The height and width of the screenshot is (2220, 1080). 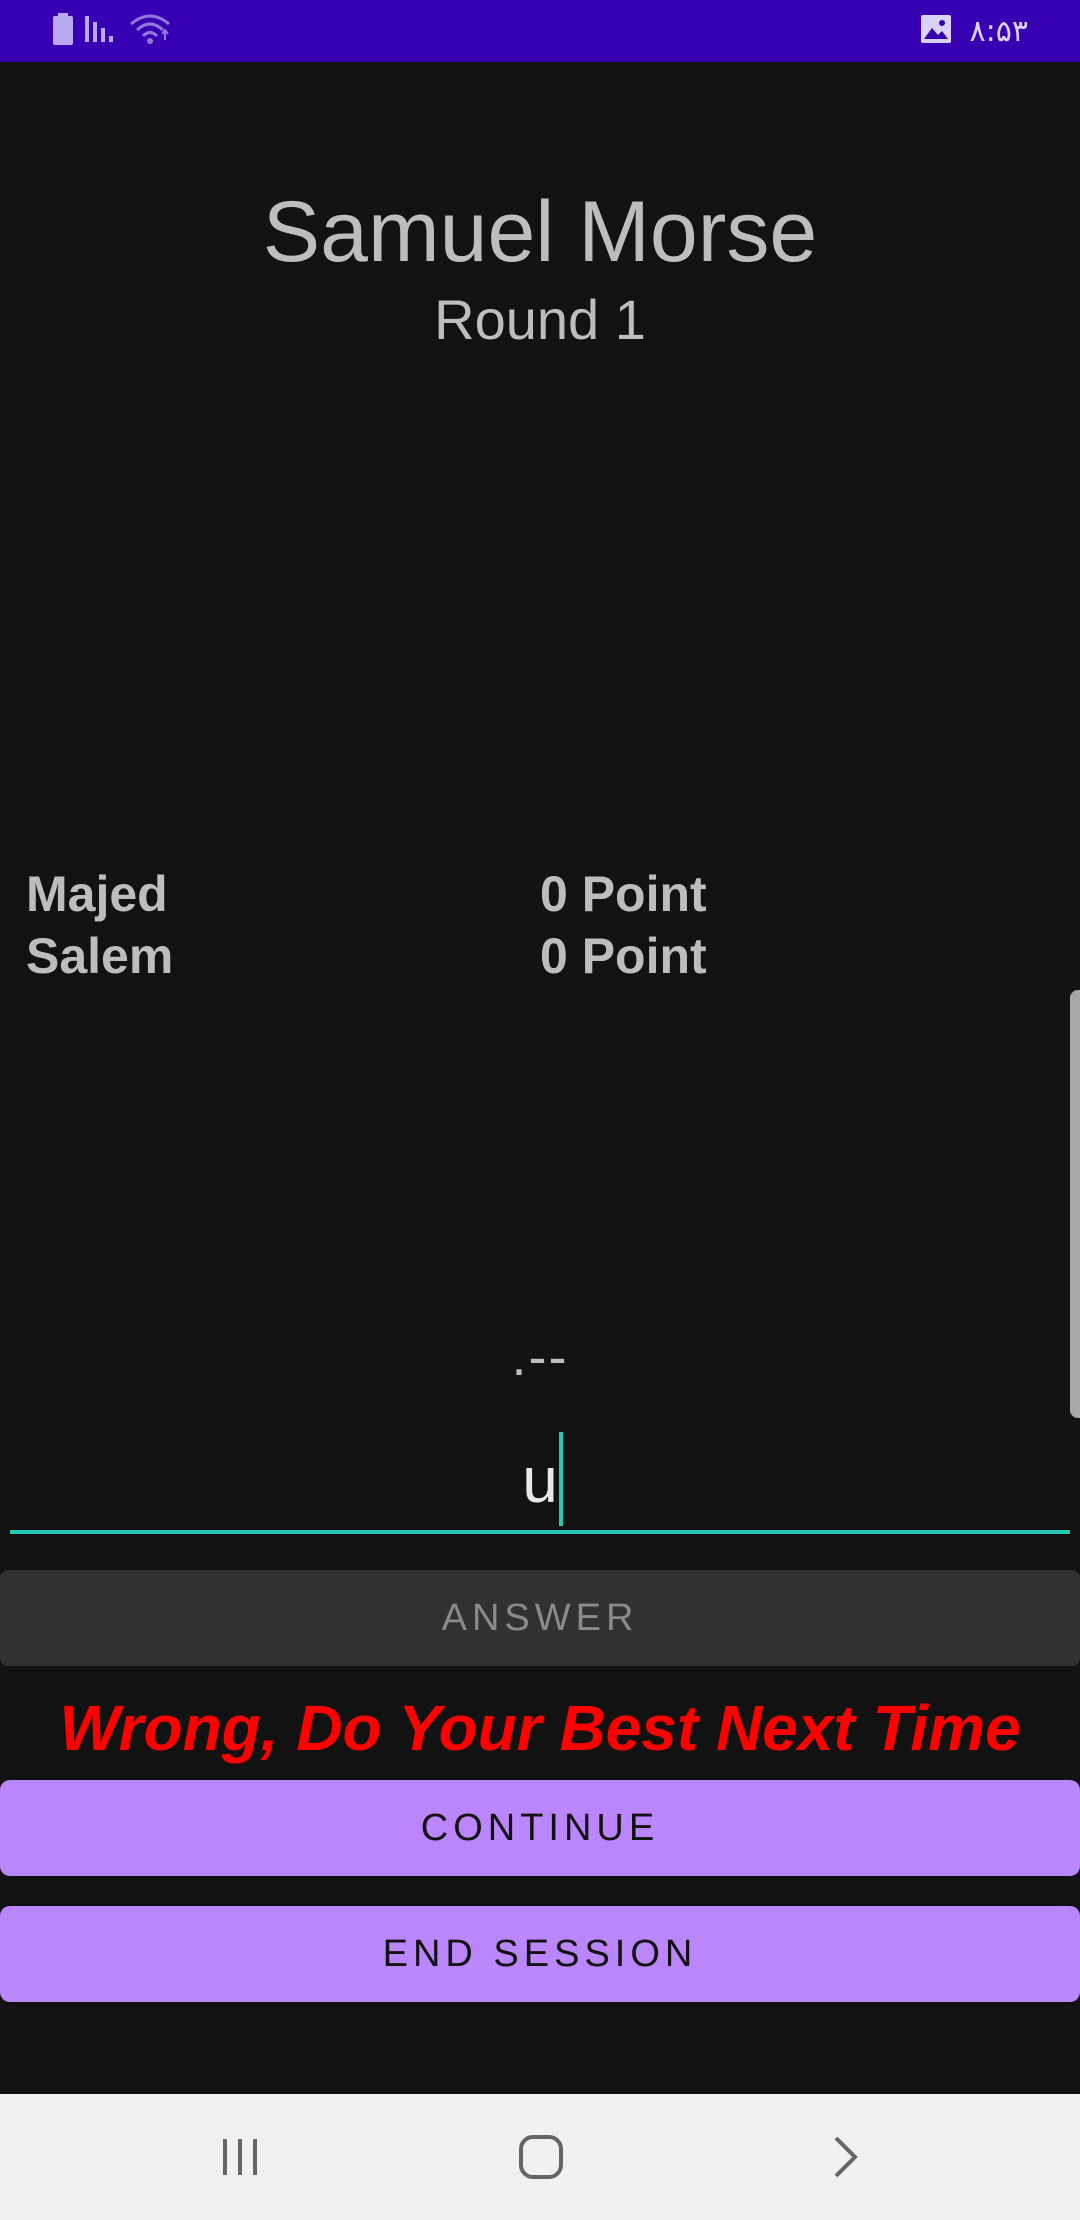 What do you see at coordinates (63, 31) in the screenshot?
I see `battery-icon` at bounding box center [63, 31].